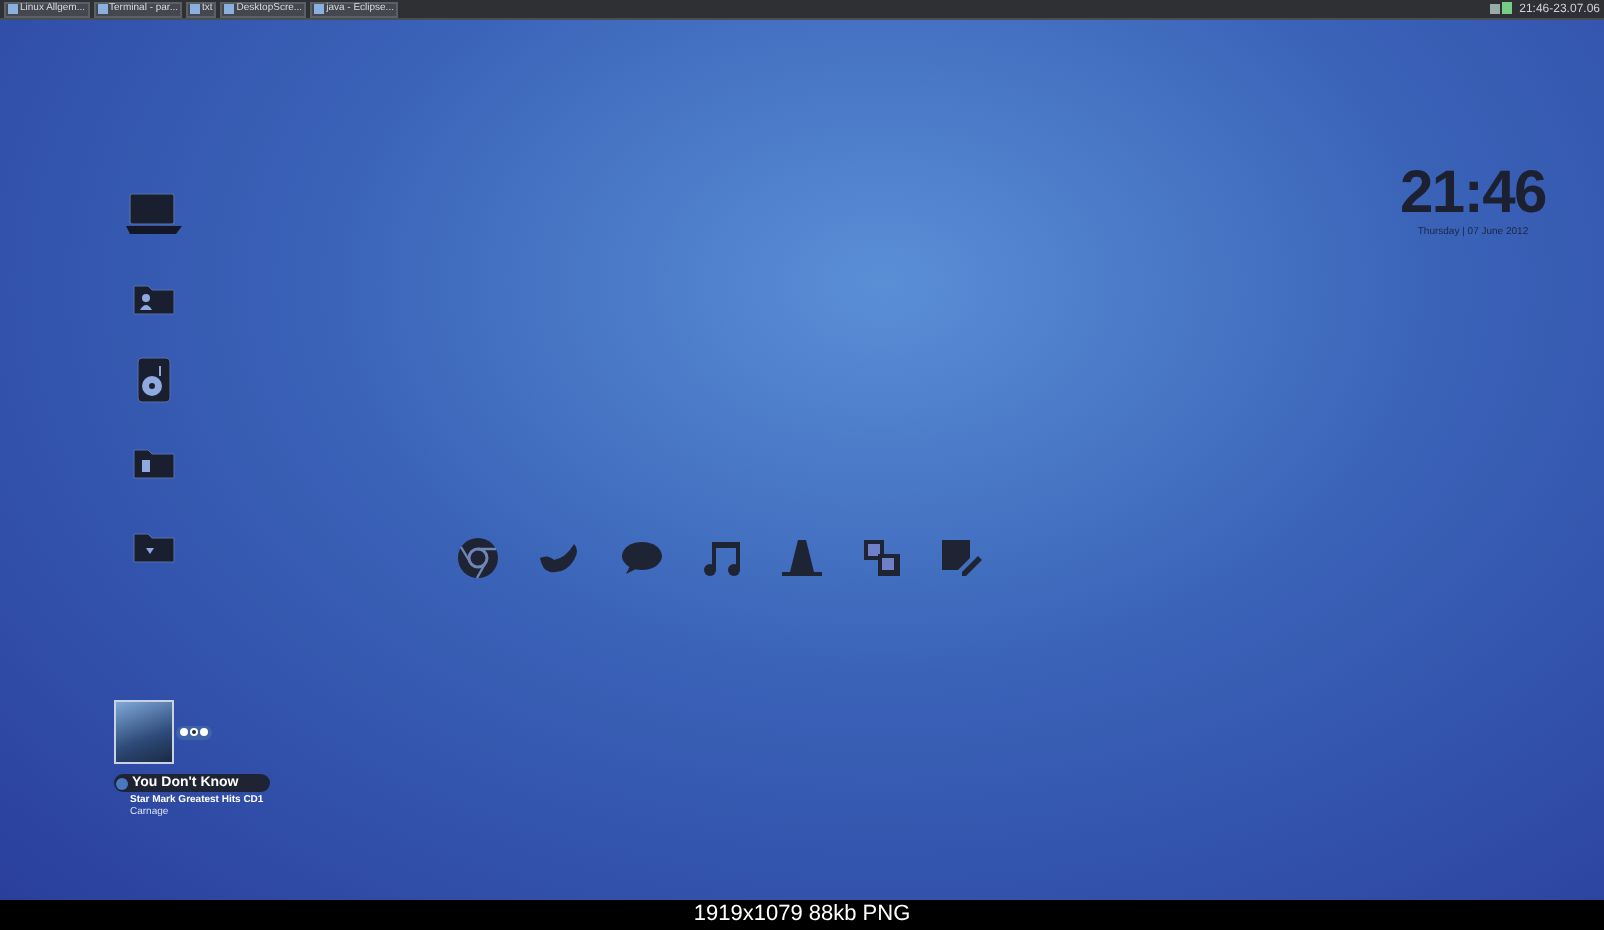 Image resolution: width=1604 pixels, height=930 pixels. What do you see at coordinates (1473, 194) in the screenshot?
I see `clock-time: 21:46` at bounding box center [1473, 194].